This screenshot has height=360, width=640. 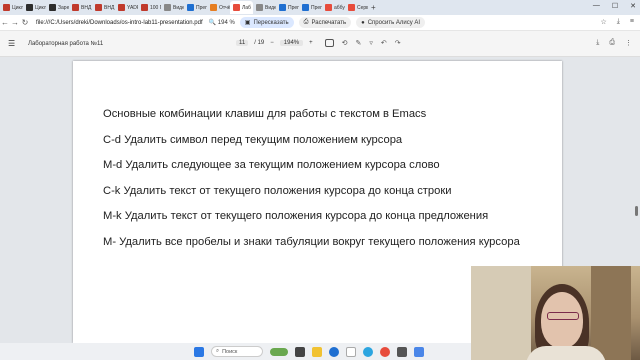 I want to click on yandex-browser-icon, so click(x=385, y=351).